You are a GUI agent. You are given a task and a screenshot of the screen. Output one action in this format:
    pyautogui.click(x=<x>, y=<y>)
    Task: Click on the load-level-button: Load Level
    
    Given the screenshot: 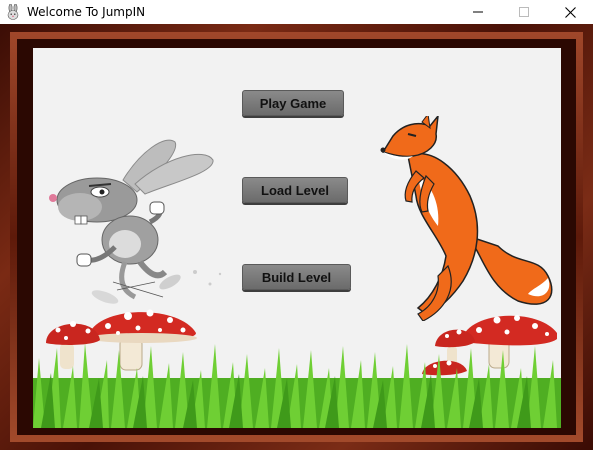 What is the action you would take?
    pyautogui.click(x=295, y=190)
    